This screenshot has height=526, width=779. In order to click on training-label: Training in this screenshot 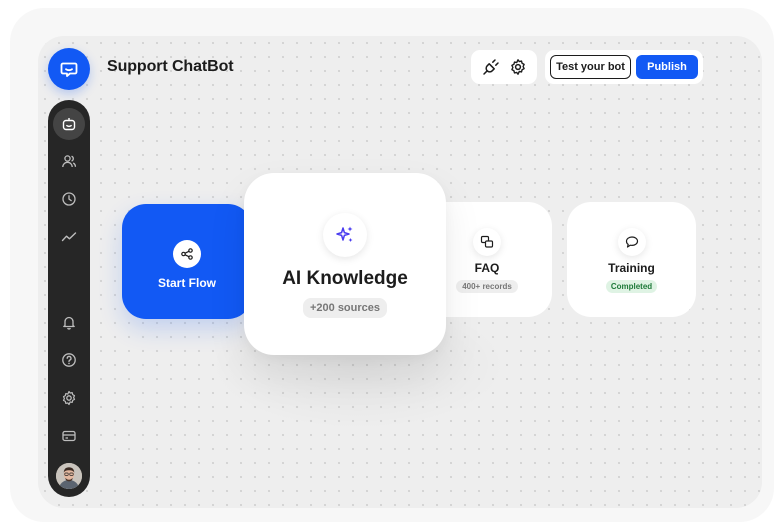, I will do `click(631, 268)`.